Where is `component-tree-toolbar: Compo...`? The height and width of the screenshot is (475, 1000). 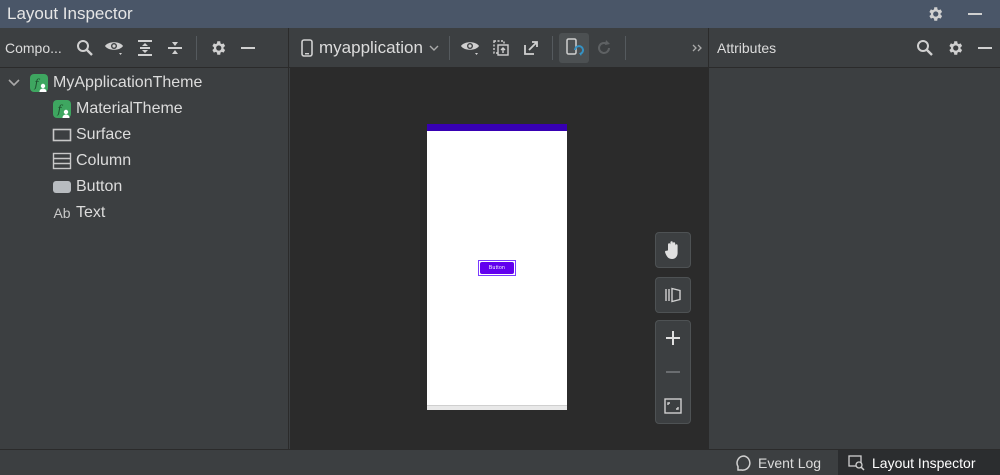 component-tree-toolbar: Compo... is located at coordinates (144, 48).